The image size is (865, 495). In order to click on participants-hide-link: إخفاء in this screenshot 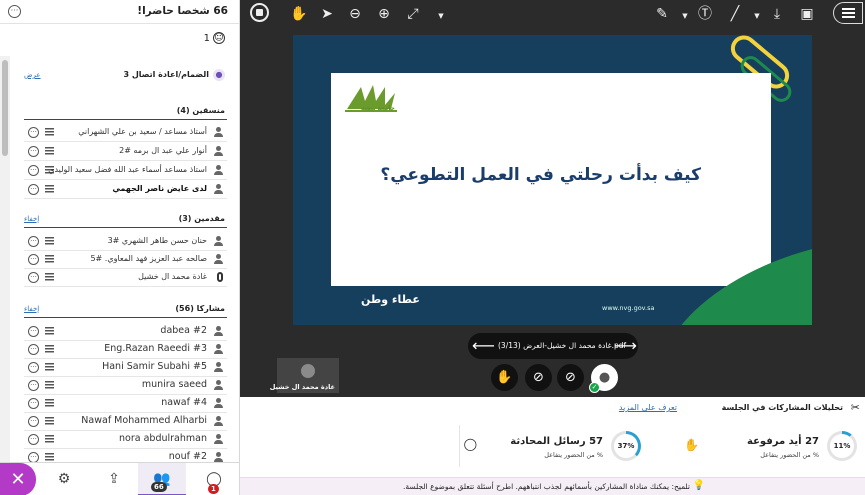, I will do `click(31, 309)`.